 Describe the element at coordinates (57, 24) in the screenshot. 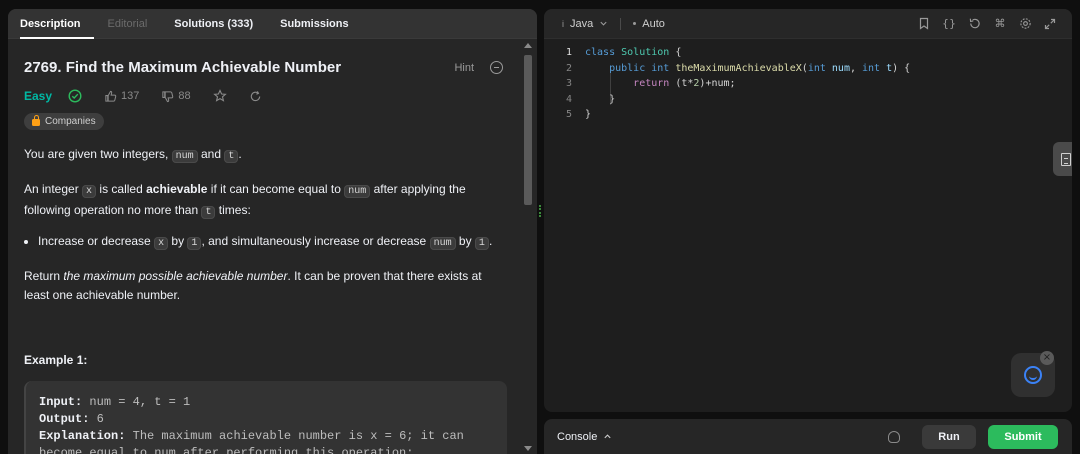

I see `tab-description: Description` at that location.